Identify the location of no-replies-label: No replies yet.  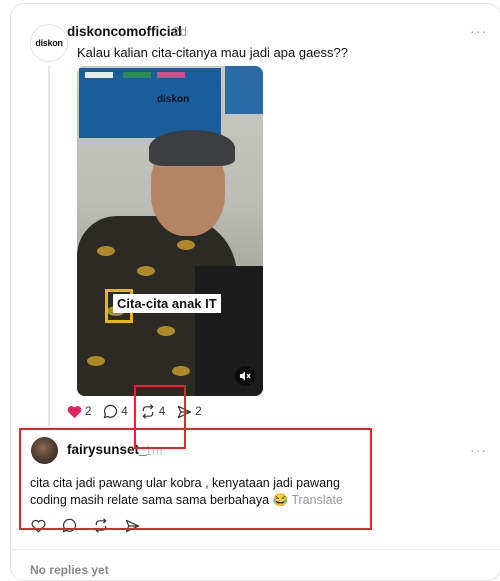
(69, 570).